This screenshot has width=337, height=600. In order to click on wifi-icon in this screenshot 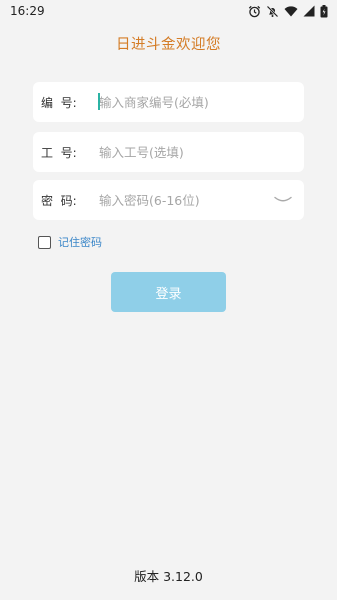, I will do `click(291, 11)`.